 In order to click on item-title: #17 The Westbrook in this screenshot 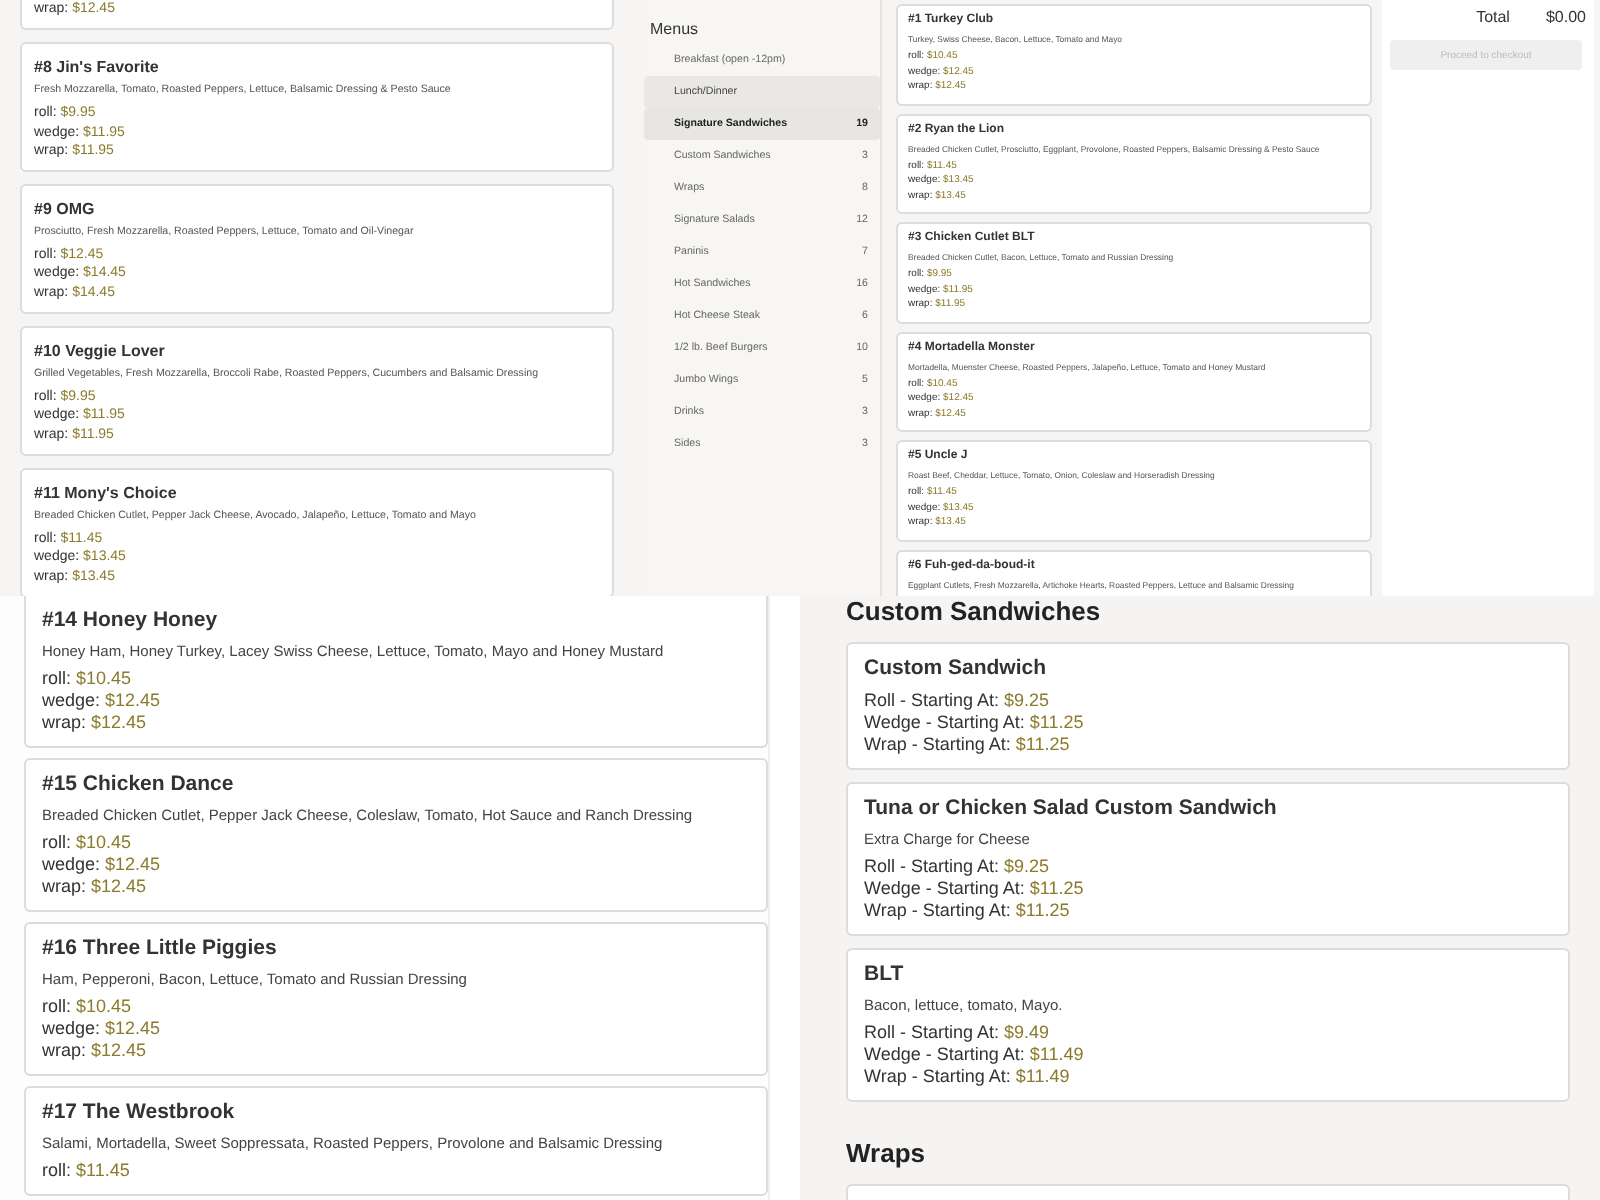, I will do `click(139, 1112)`.